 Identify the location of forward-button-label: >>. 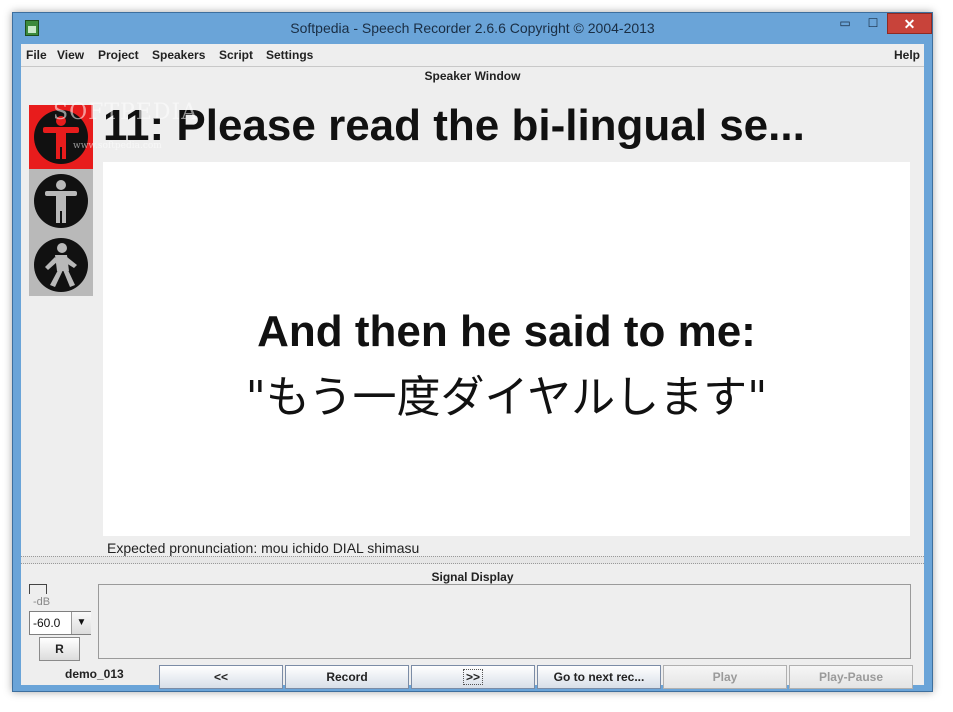
(472, 677).